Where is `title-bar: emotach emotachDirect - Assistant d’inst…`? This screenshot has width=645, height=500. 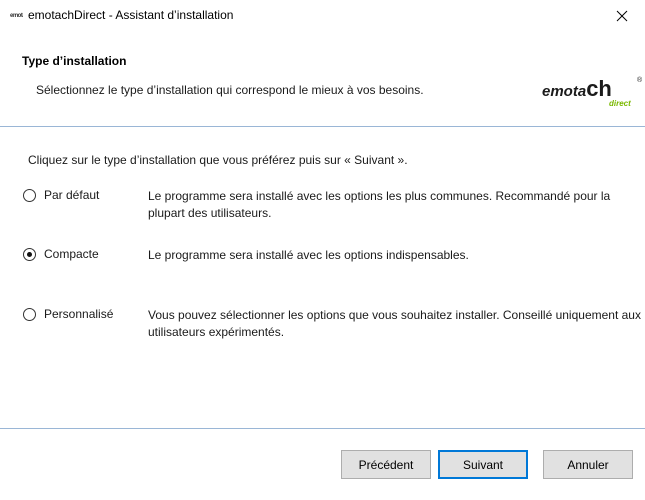 title-bar: emotach emotachDirect - Assistant d’inst… is located at coordinates (322, 15).